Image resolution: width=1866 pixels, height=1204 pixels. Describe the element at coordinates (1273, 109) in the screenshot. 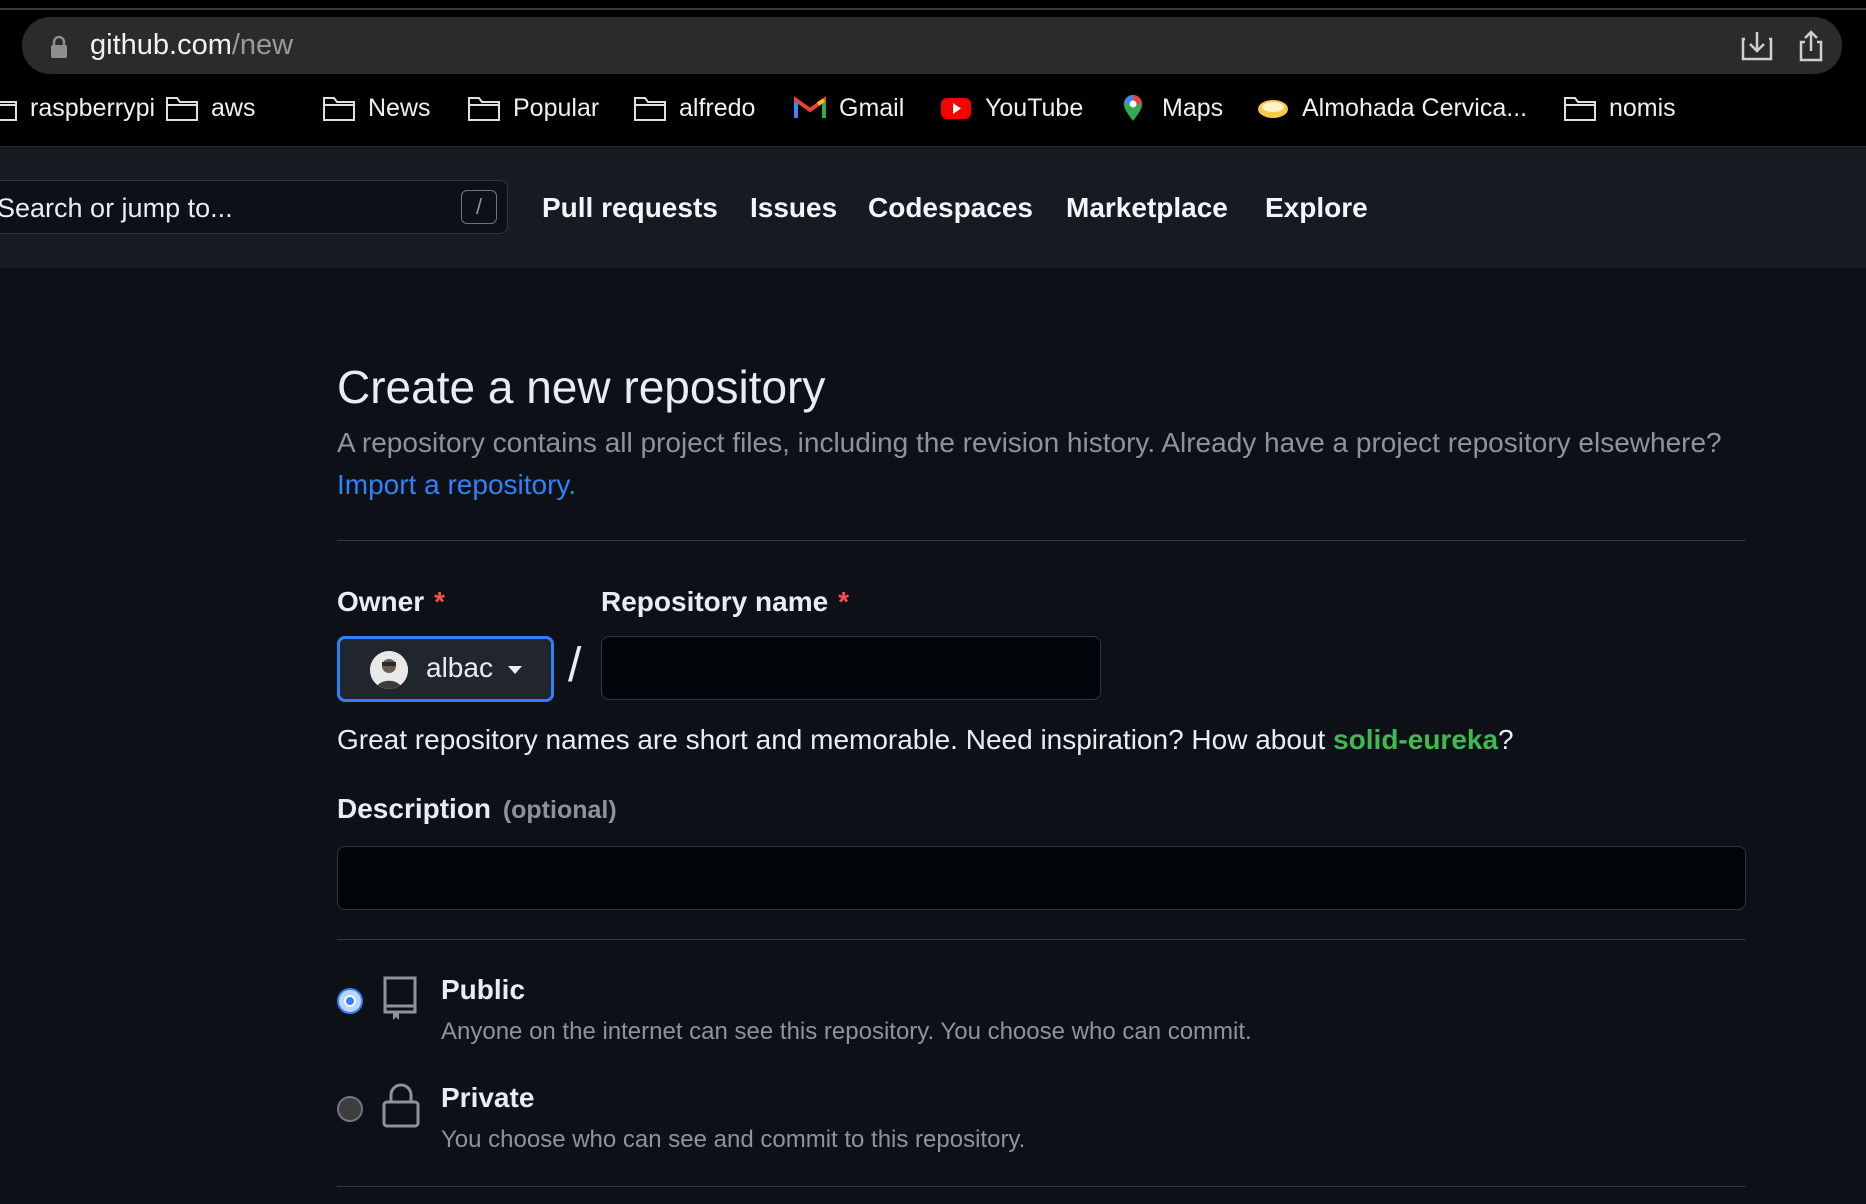

I see `pillow-icon` at that location.